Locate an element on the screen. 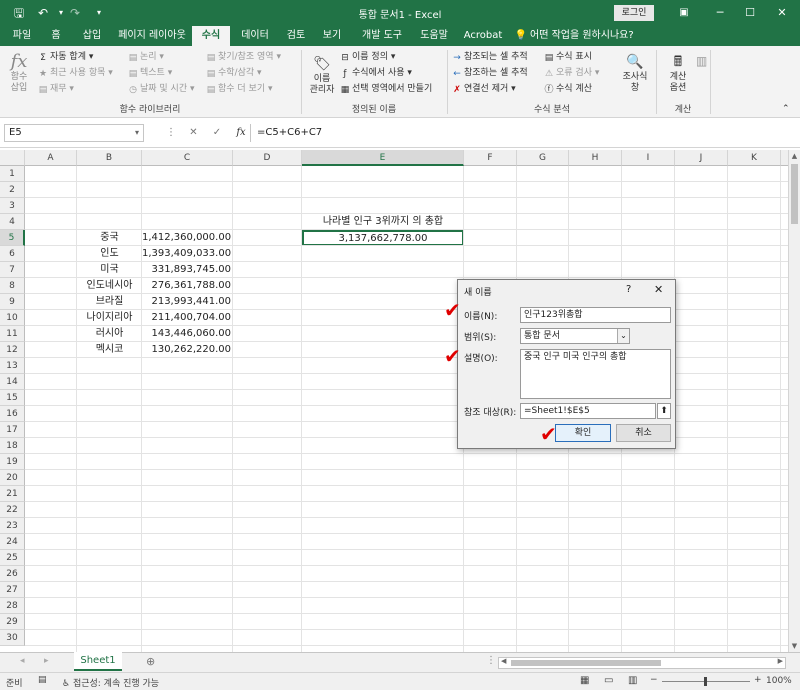  tab-home: 홈 is located at coordinates (56, 36).